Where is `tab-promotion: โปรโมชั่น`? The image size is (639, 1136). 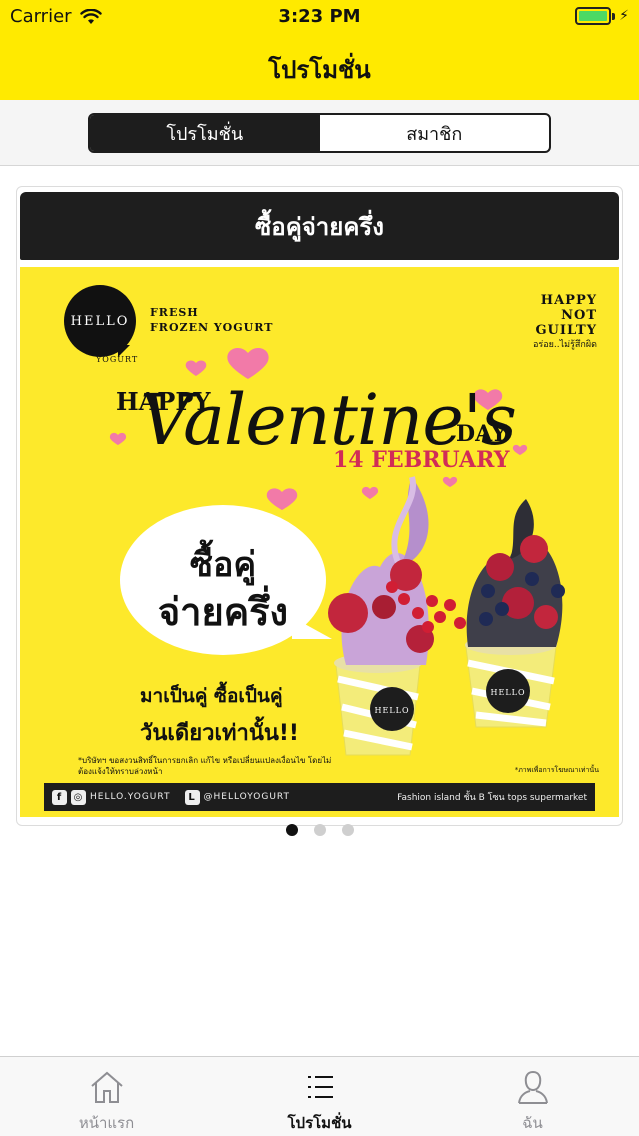 tab-promotion: โปรโมชั่น is located at coordinates (319, 1096).